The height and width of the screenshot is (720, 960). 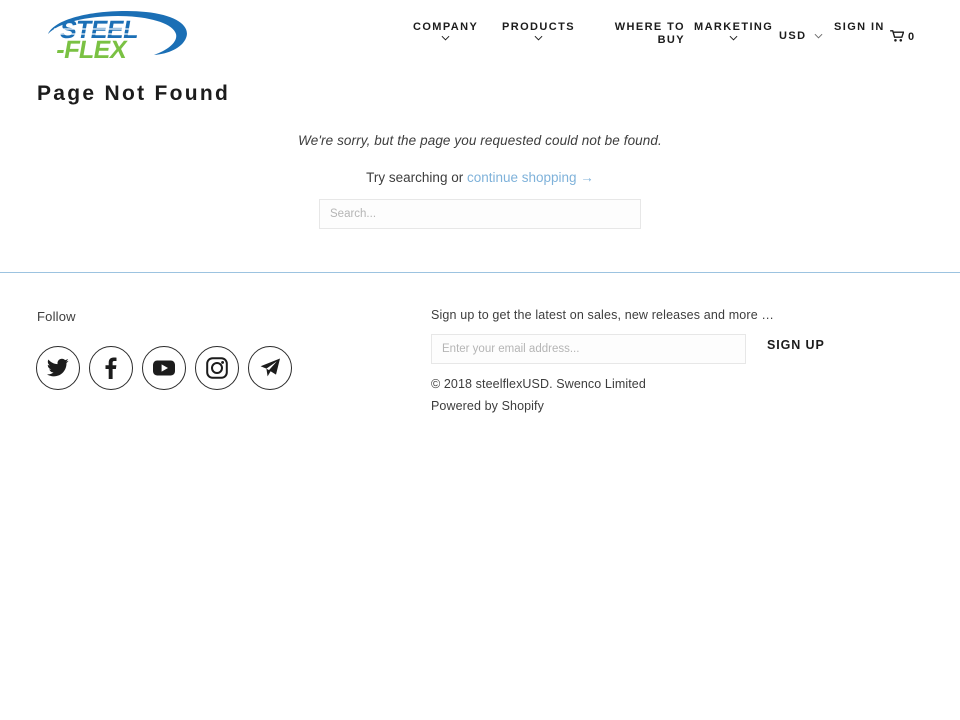 I want to click on nav-item-where-to-buy: WHERE TO BUY, so click(x=645, y=34).